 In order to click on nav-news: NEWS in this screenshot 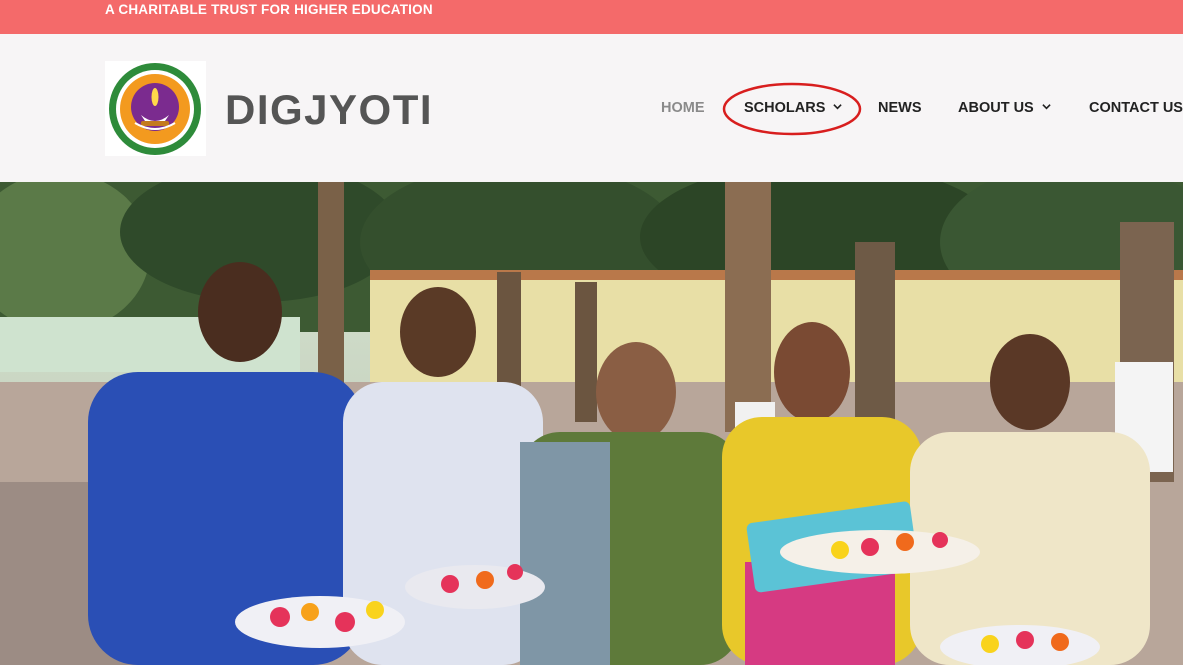, I will do `click(900, 108)`.